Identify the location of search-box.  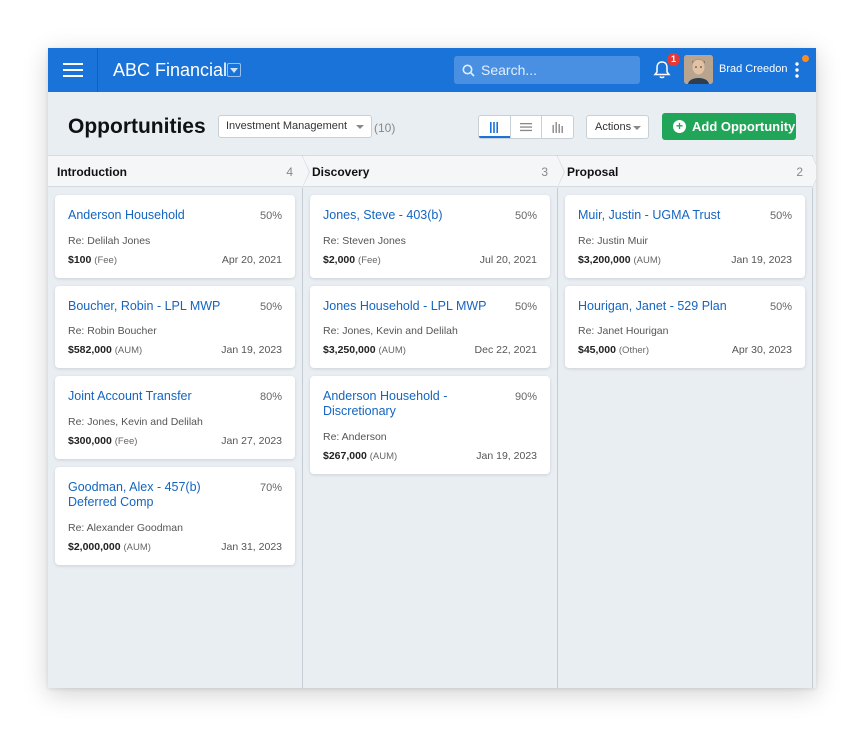
(547, 70).